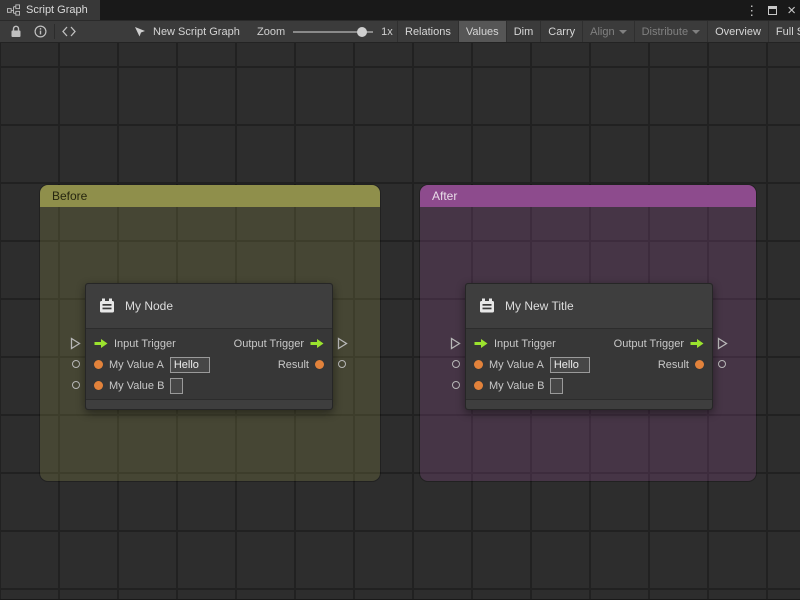  What do you see at coordinates (362, 31) in the screenshot?
I see `zoom-slider-handle` at bounding box center [362, 31].